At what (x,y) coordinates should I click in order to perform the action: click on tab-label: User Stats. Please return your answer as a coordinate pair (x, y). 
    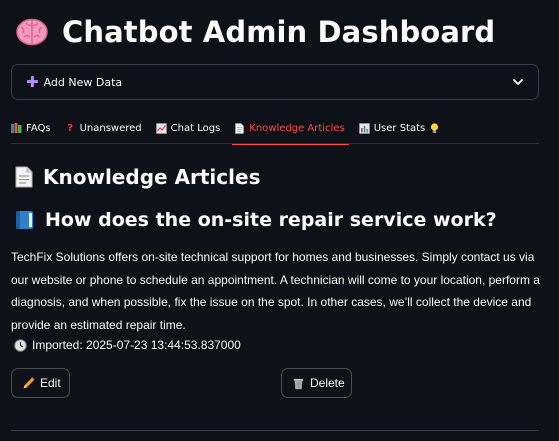
    Looking at the image, I should click on (399, 128).